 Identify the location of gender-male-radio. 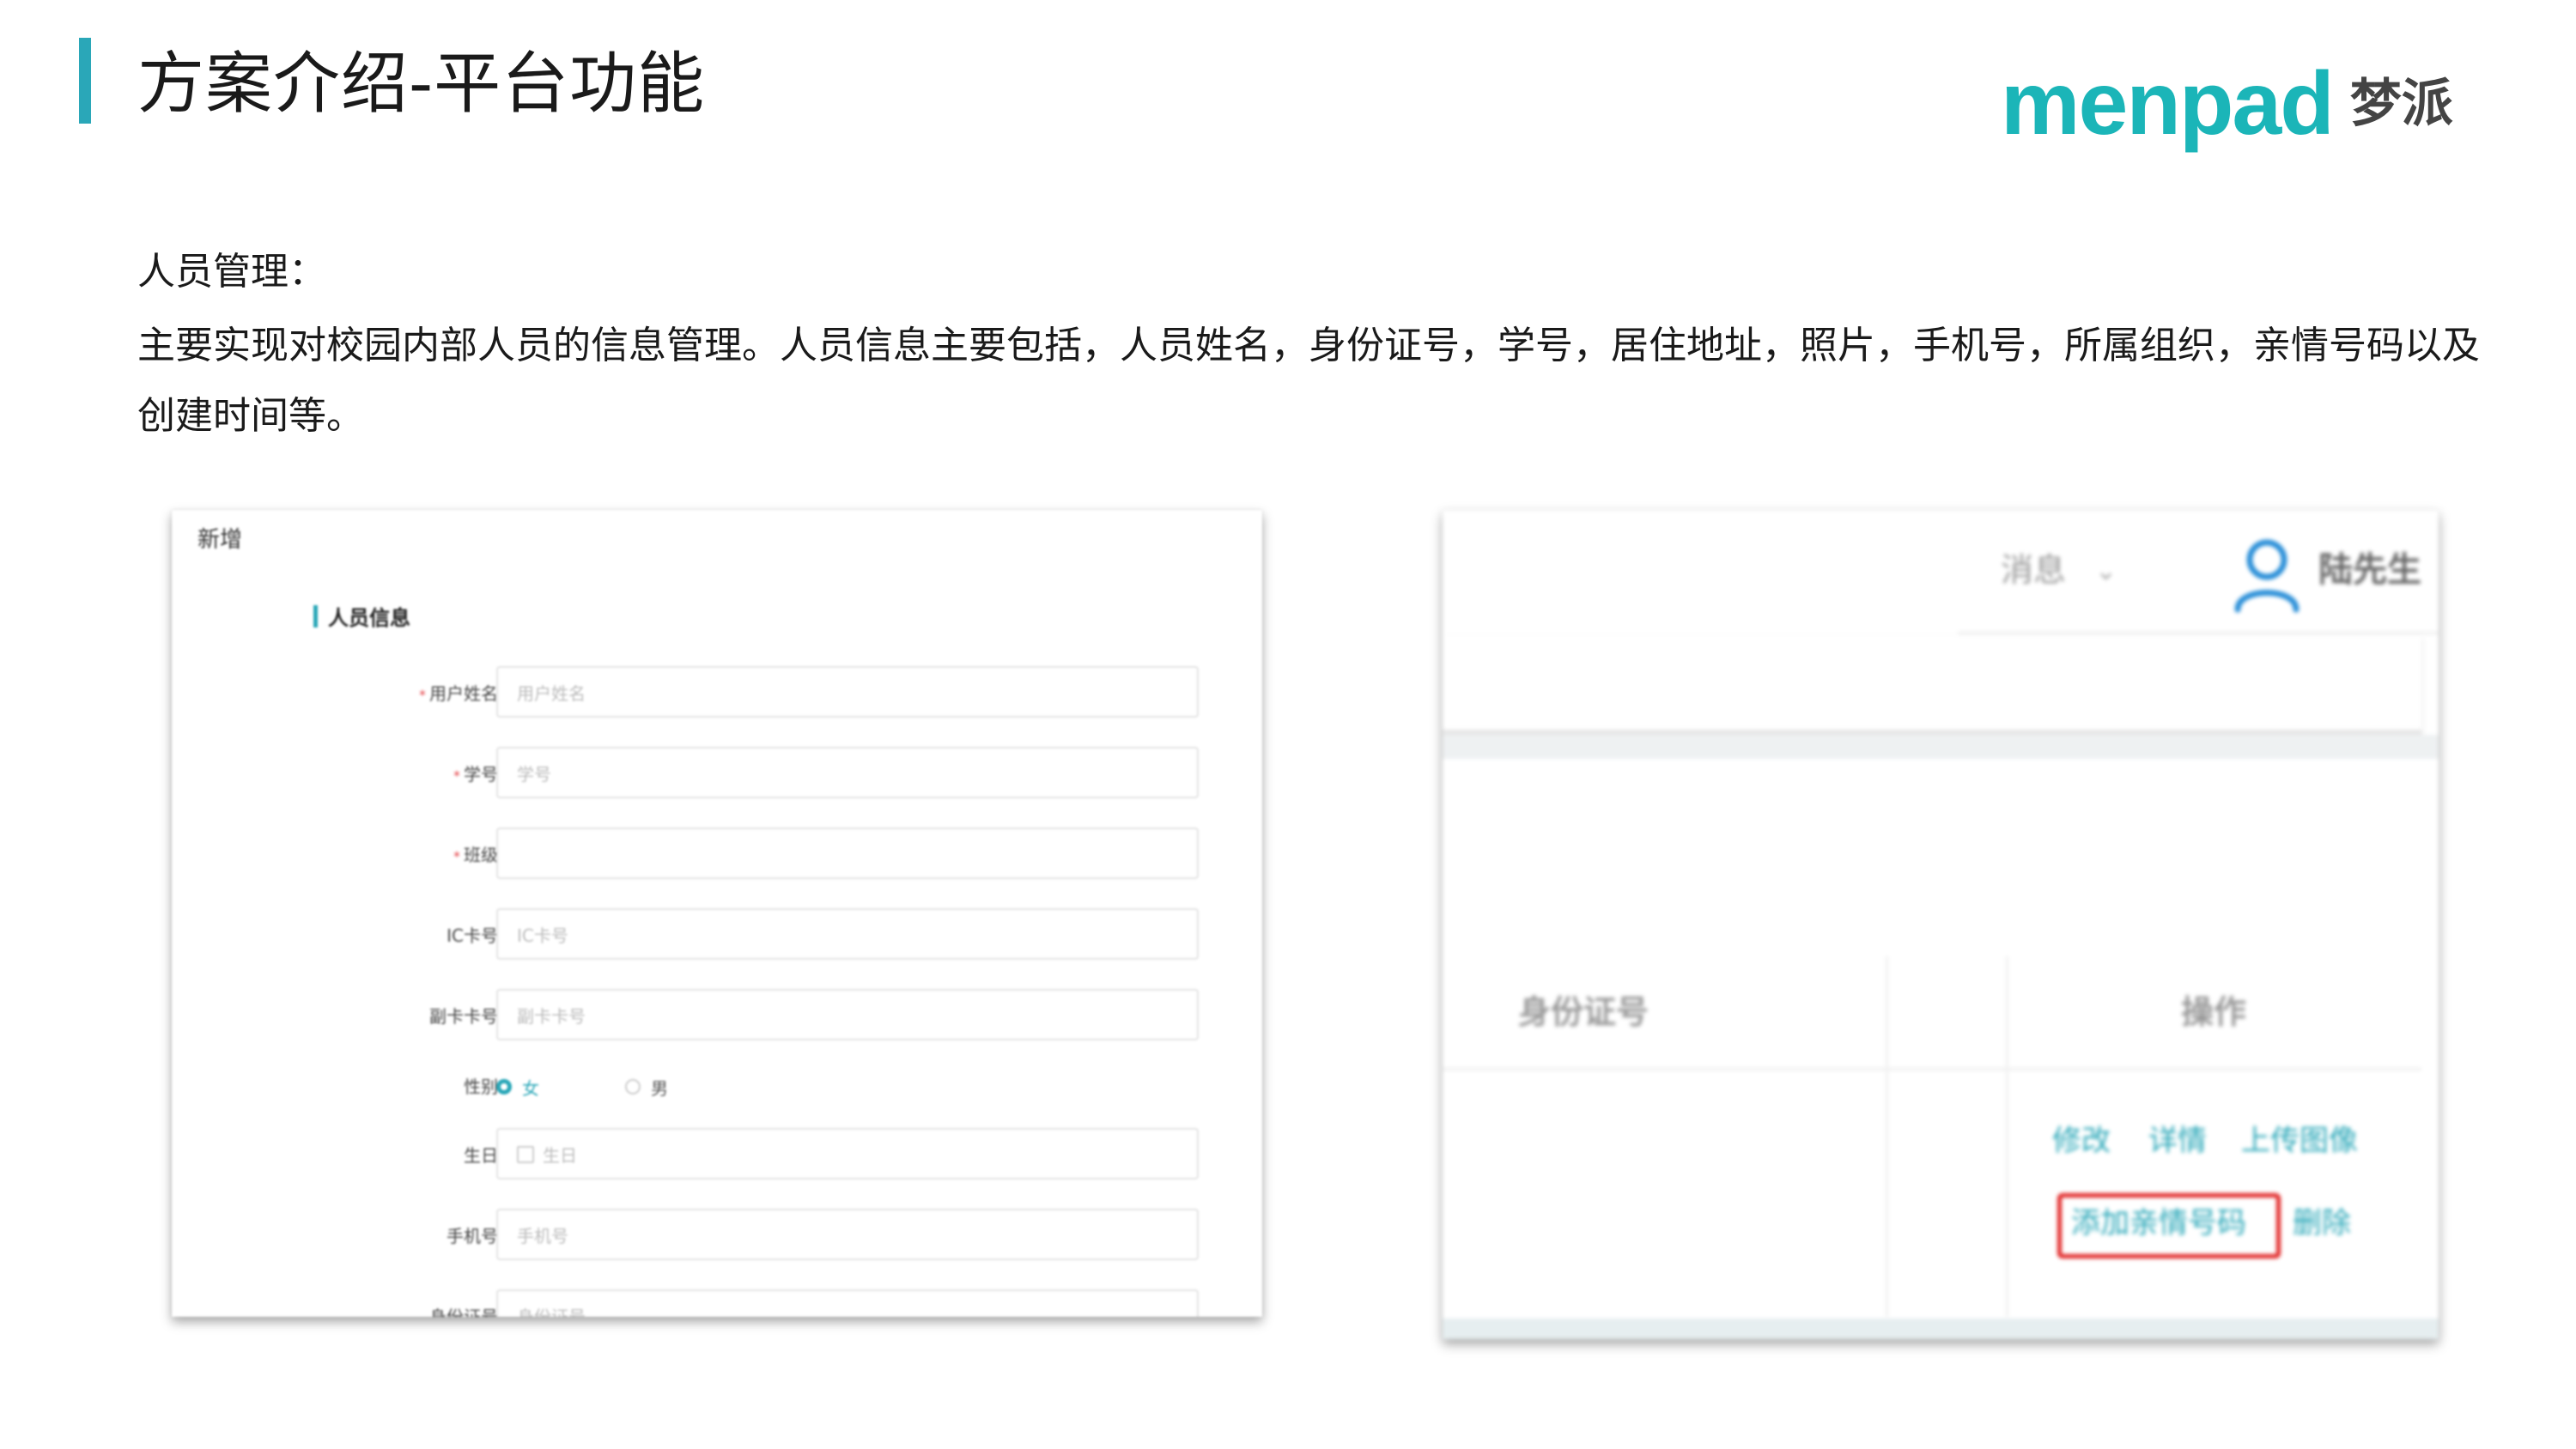
(633, 1086).